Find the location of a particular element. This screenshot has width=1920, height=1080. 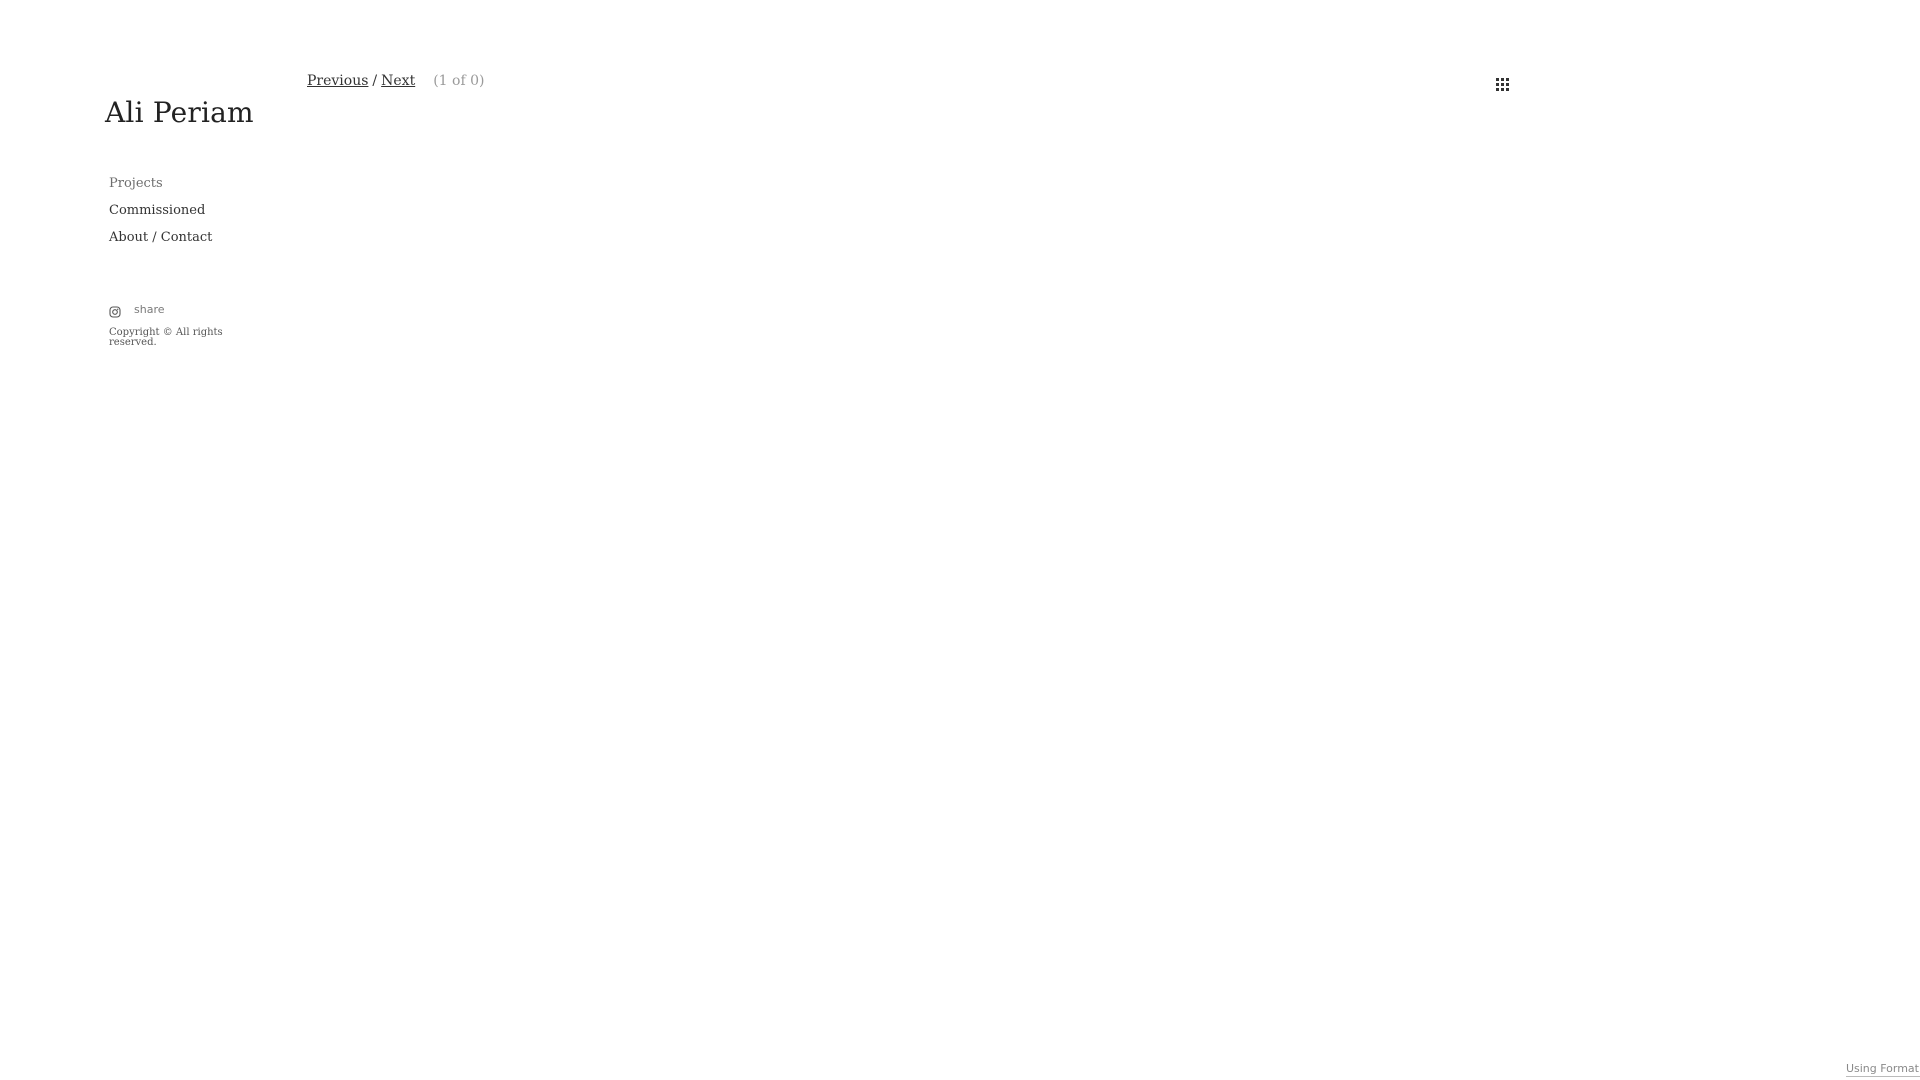

using-format-link: Using Format is located at coordinates (1882, 1069).